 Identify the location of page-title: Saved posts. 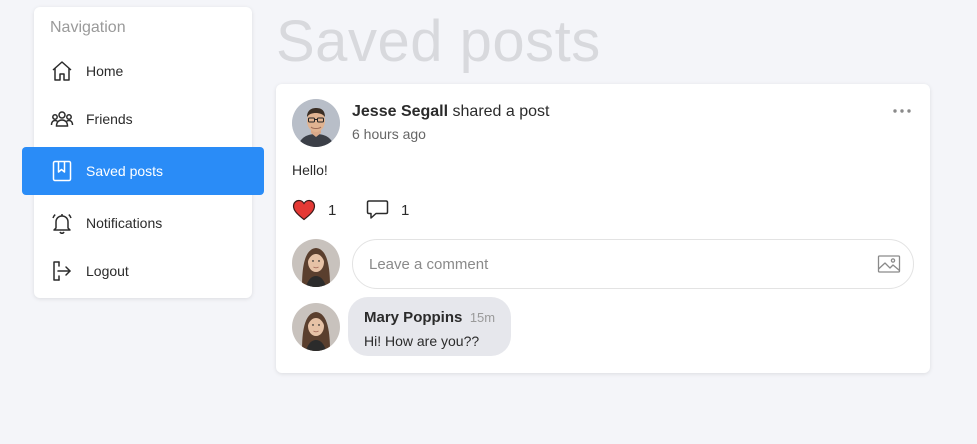
(438, 41).